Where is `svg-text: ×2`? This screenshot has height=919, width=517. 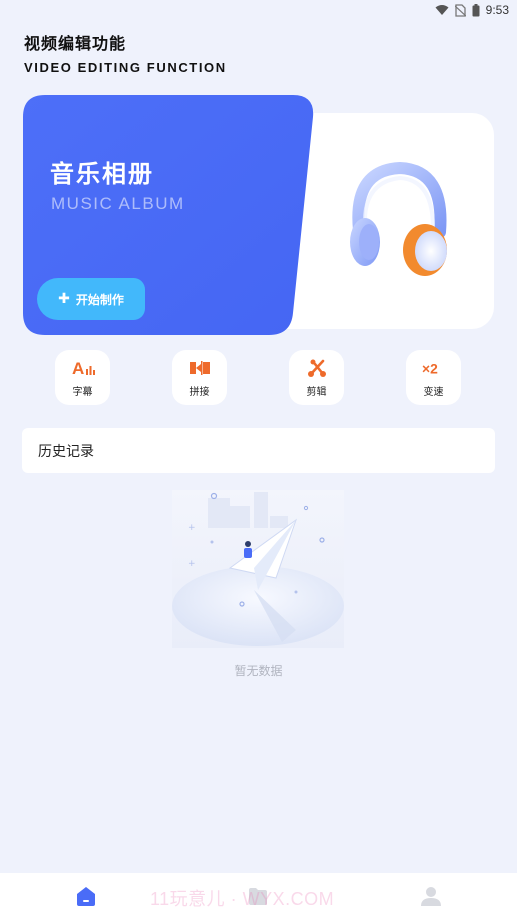 svg-text: ×2 is located at coordinates (430, 368).